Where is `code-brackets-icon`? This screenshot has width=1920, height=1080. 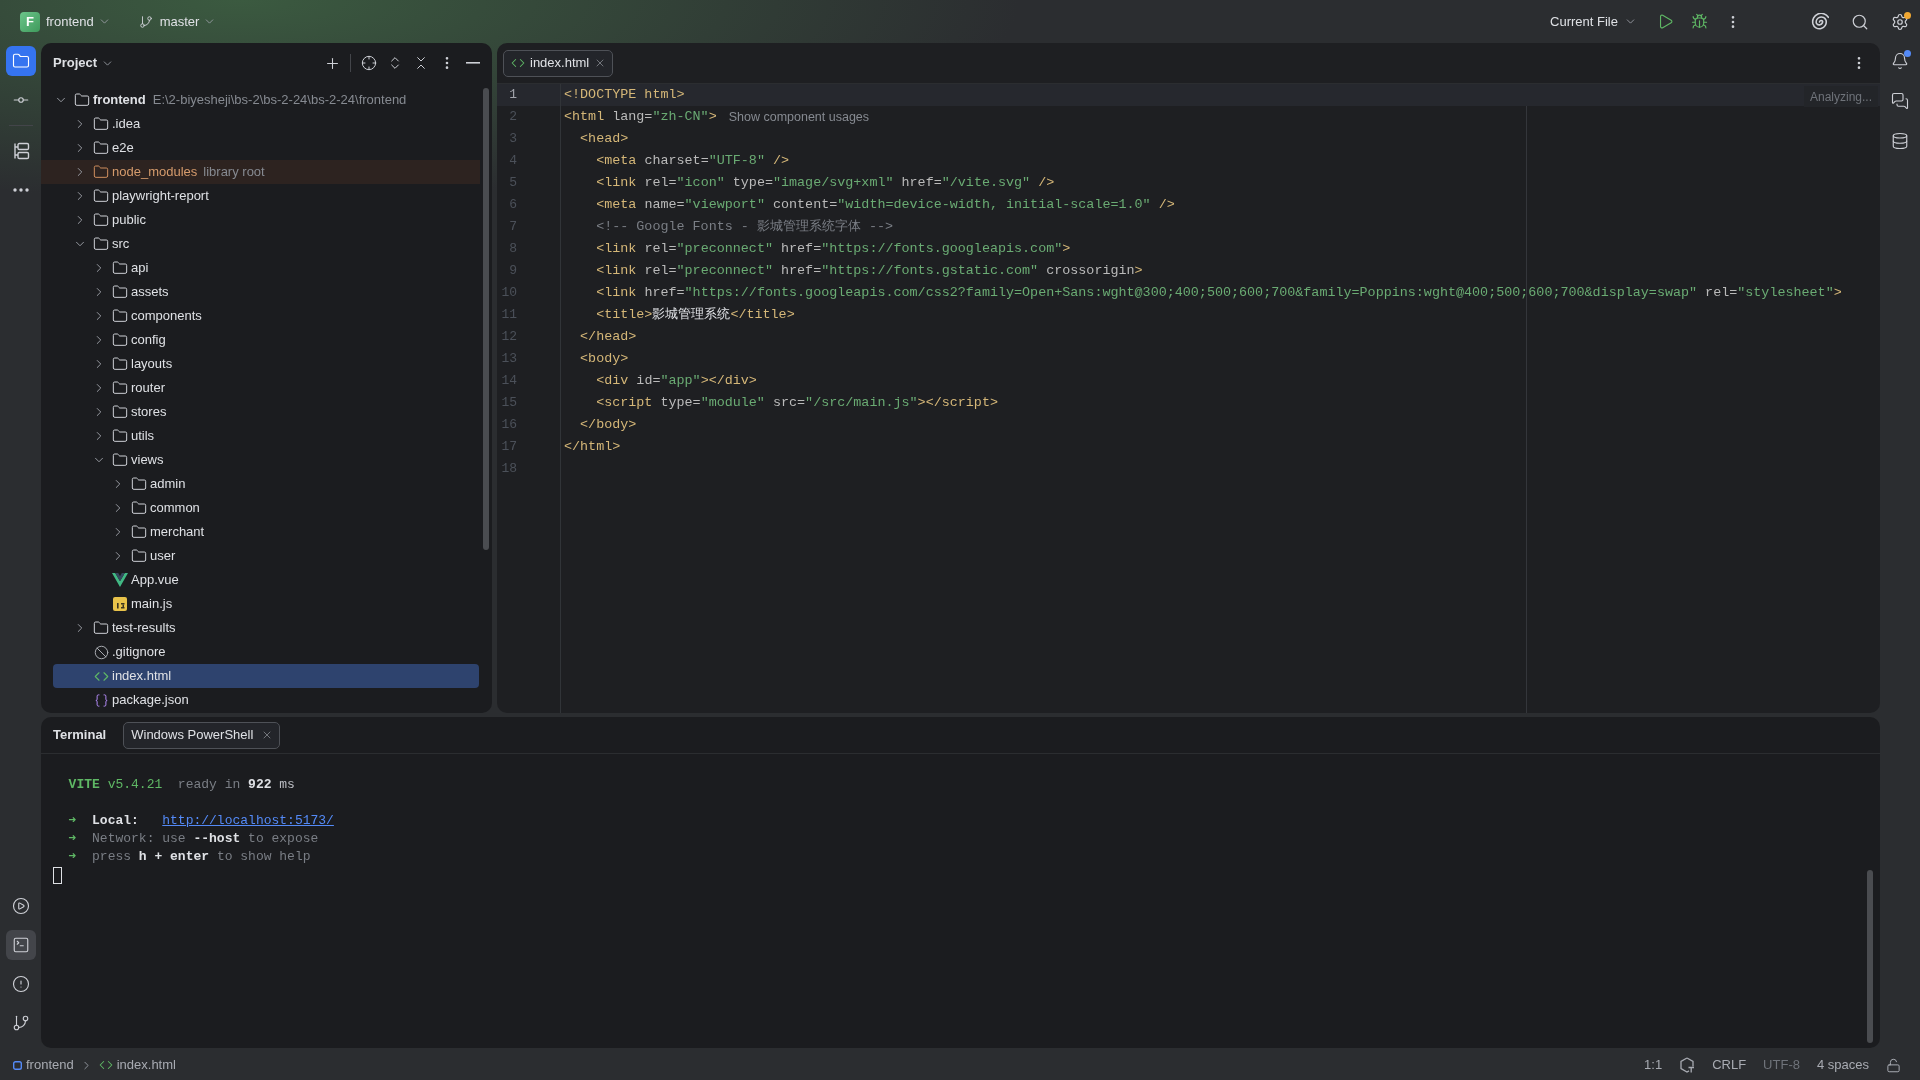 code-brackets-icon is located at coordinates (518, 63).